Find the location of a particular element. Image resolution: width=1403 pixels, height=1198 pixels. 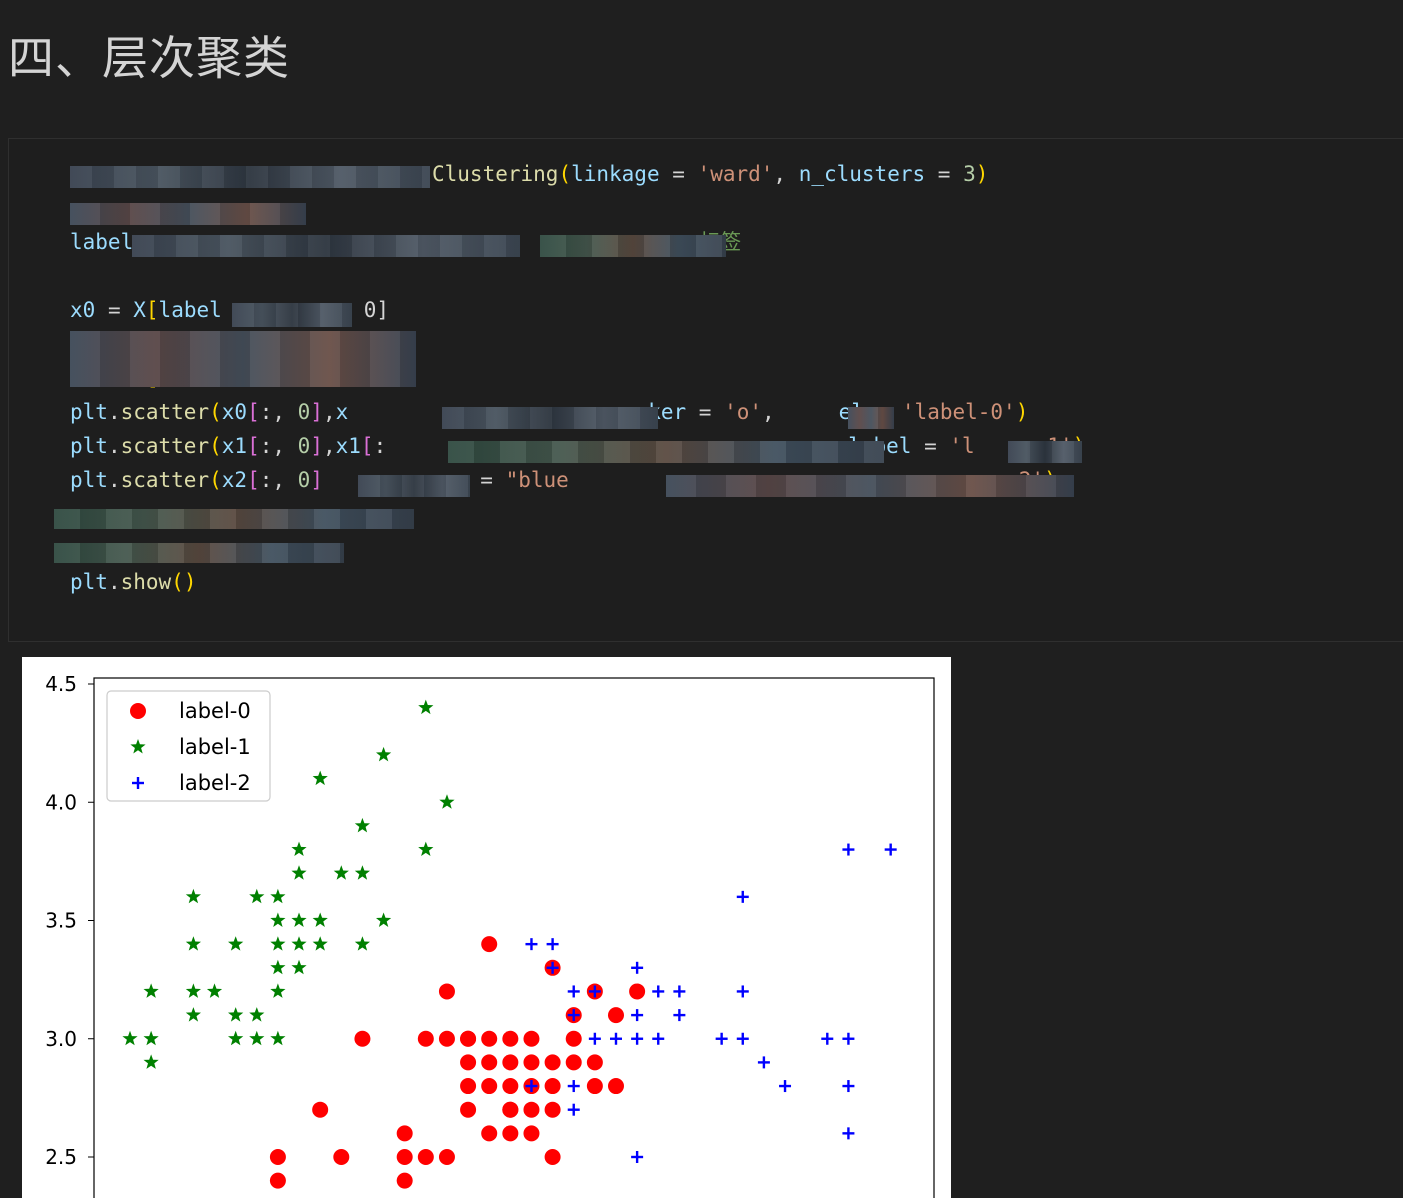

code-line-10: plt.scatter(x2[:, 0]c = "blue2') is located at coordinates (577, 480).